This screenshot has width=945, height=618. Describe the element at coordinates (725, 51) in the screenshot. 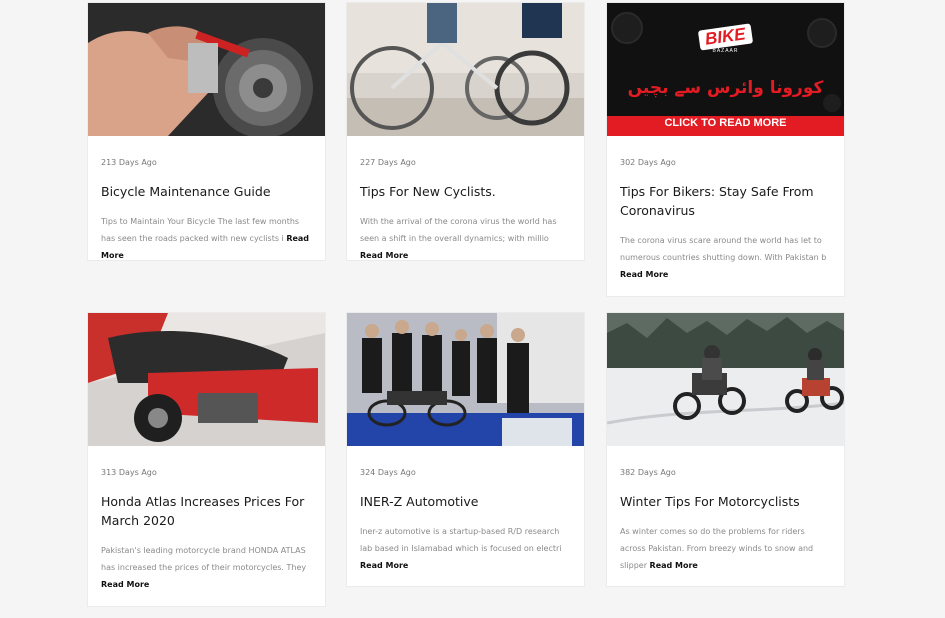

I see `banner-sub: BAZAAR` at that location.